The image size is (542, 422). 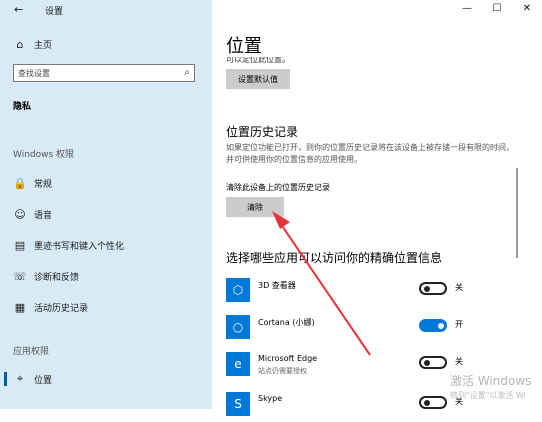 I want to click on home-icon: ⌂, so click(x=20, y=44).